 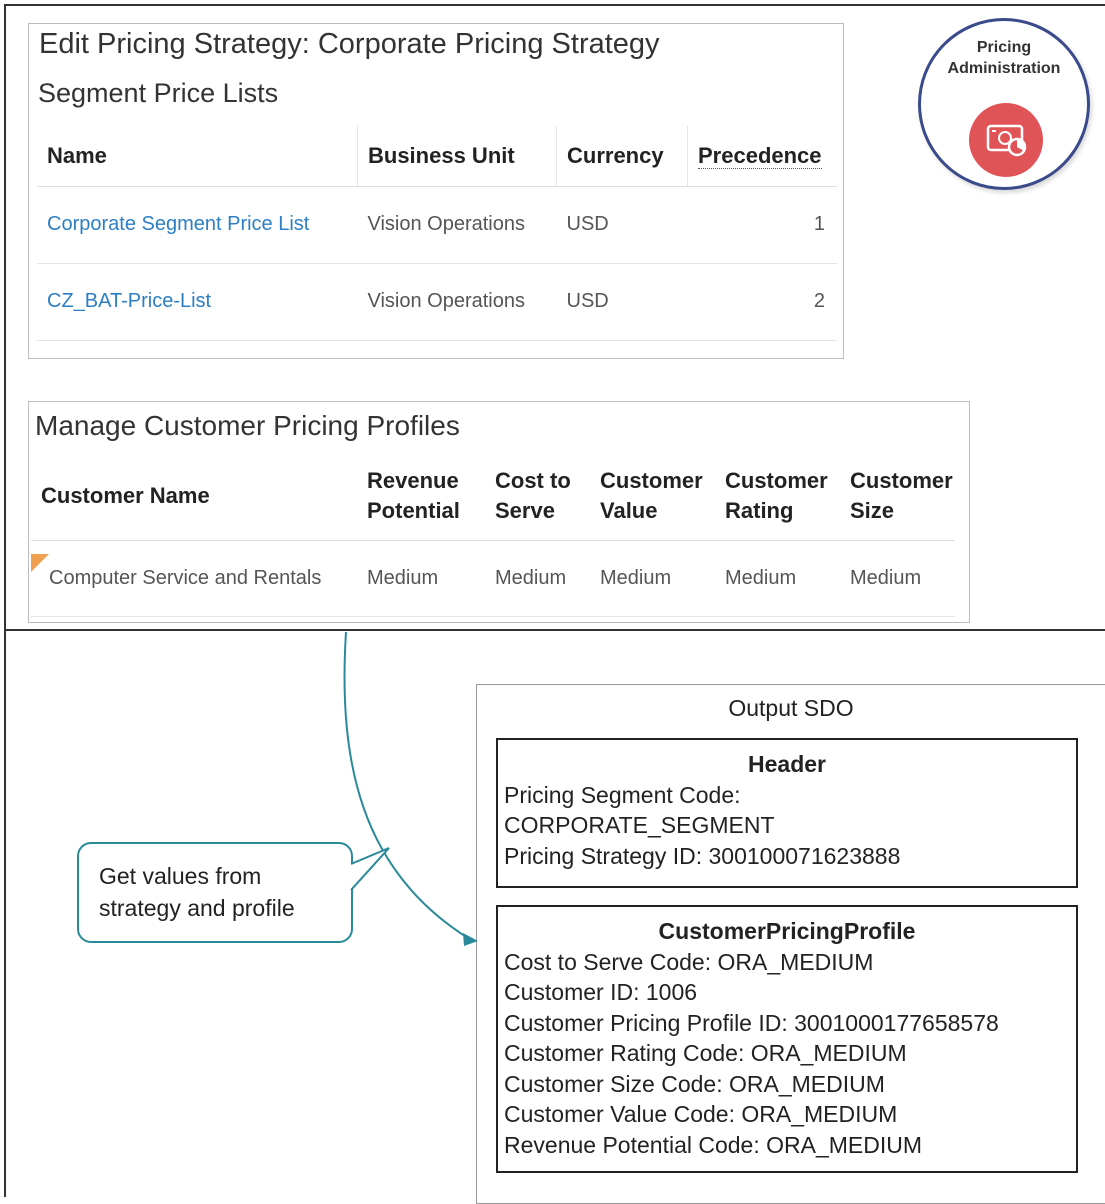 I want to click on callout-pointer-overlay, so click(x=370, y=869).